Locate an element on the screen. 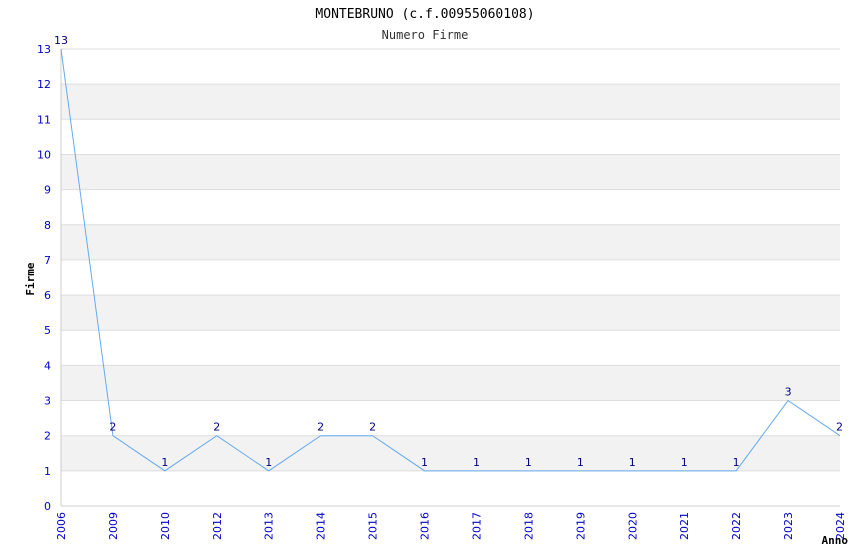 The height and width of the screenshot is (550, 850). x-tick-label: 2014 is located at coordinates (321, 526).